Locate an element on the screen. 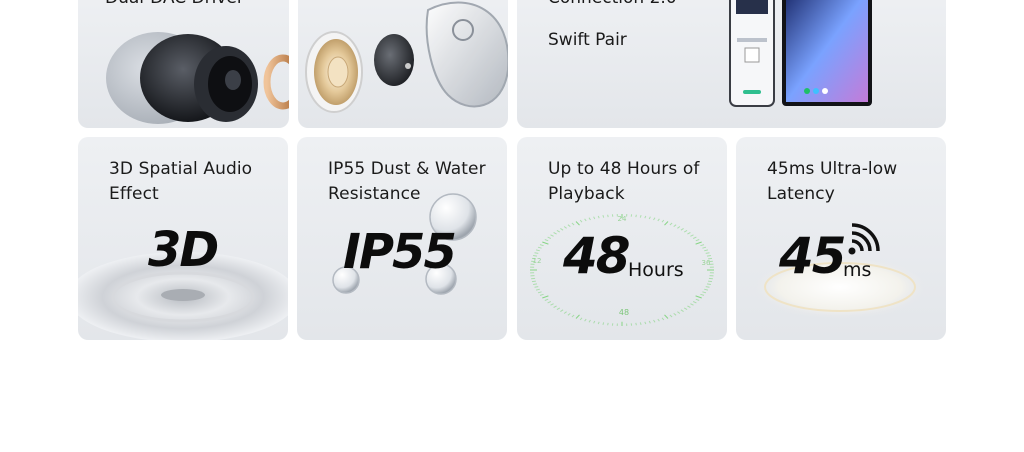 The width and height of the screenshot is (1024, 452). feature-title: IP55 Dust & Water Resistance is located at coordinates (407, 181).